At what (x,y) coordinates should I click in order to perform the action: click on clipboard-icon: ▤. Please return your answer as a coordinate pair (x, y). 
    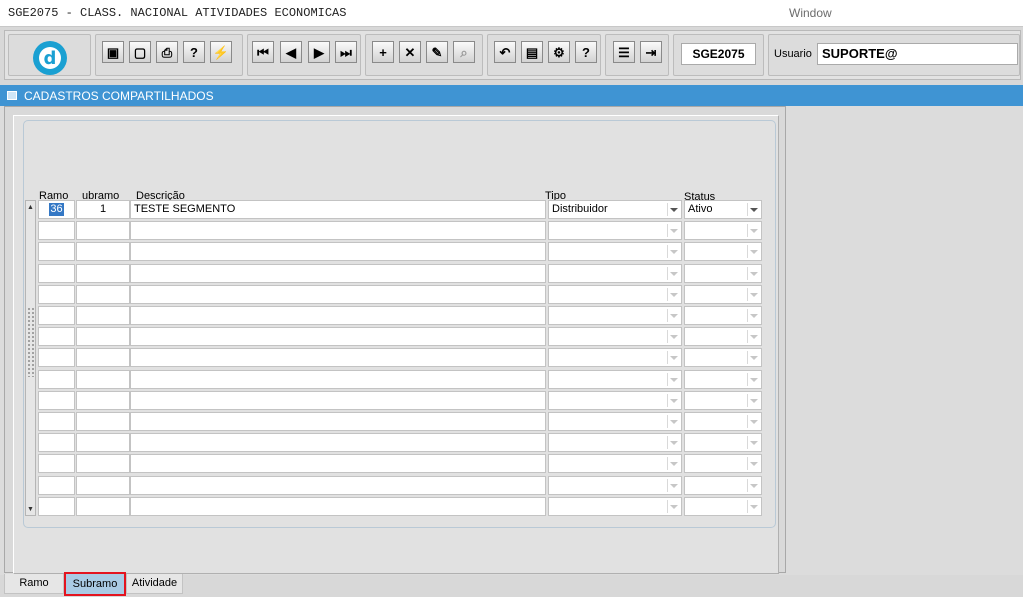
    Looking at the image, I should click on (532, 52).